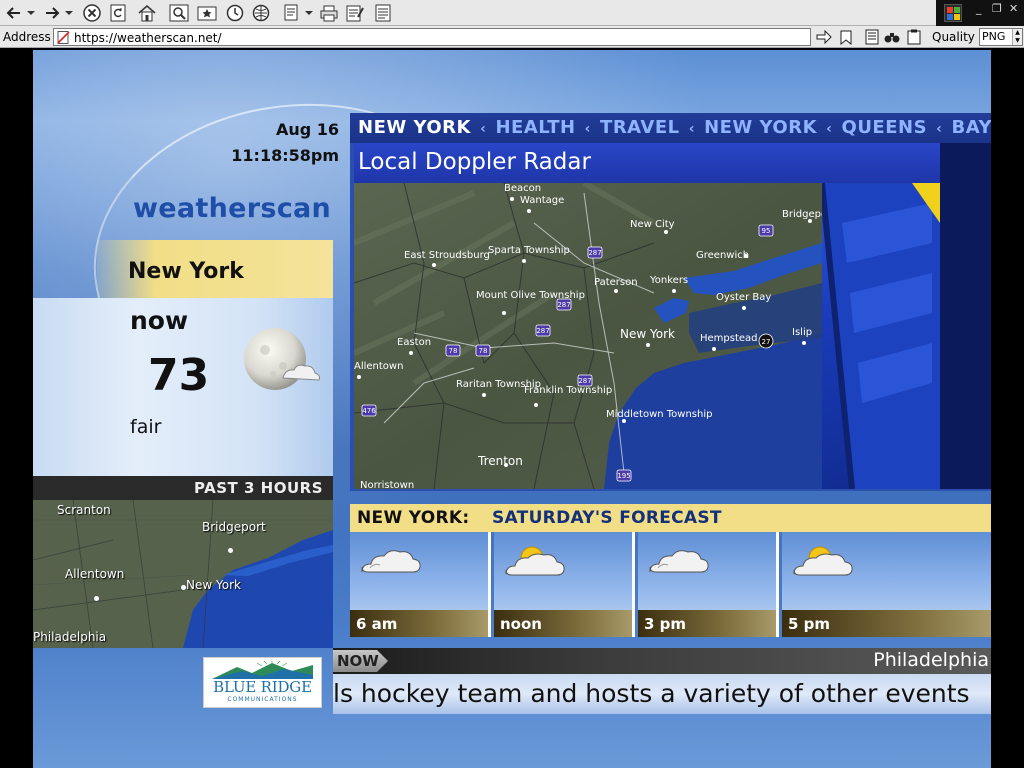 The width and height of the screenshot is (1024, 768). Describe the element at coordinates (453, 351) in the screenshot. I see `route-number: 78` at that location.